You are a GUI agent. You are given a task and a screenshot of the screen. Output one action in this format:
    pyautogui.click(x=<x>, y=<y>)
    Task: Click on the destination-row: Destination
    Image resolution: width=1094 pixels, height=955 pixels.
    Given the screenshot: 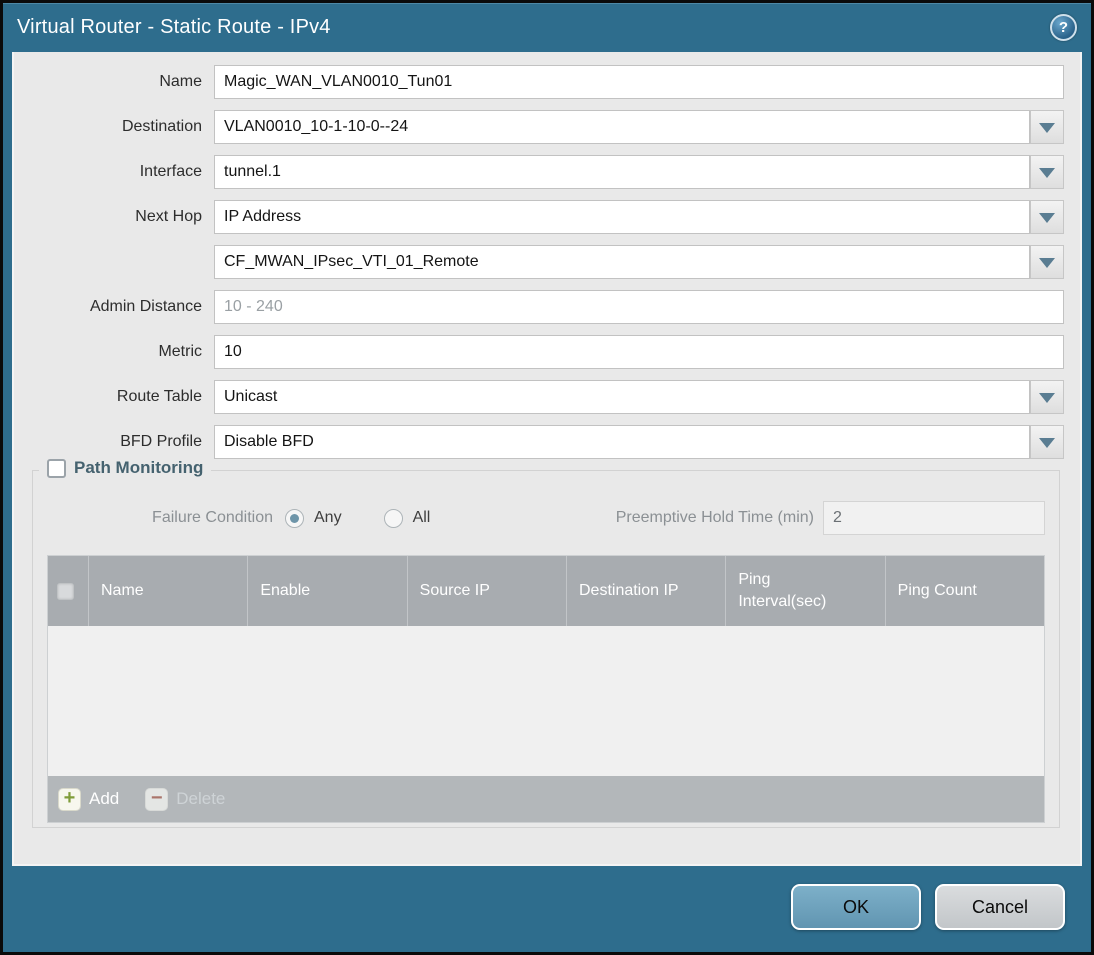 What is the action you would take?
    pyautogui.click(x=545, y=127)
    